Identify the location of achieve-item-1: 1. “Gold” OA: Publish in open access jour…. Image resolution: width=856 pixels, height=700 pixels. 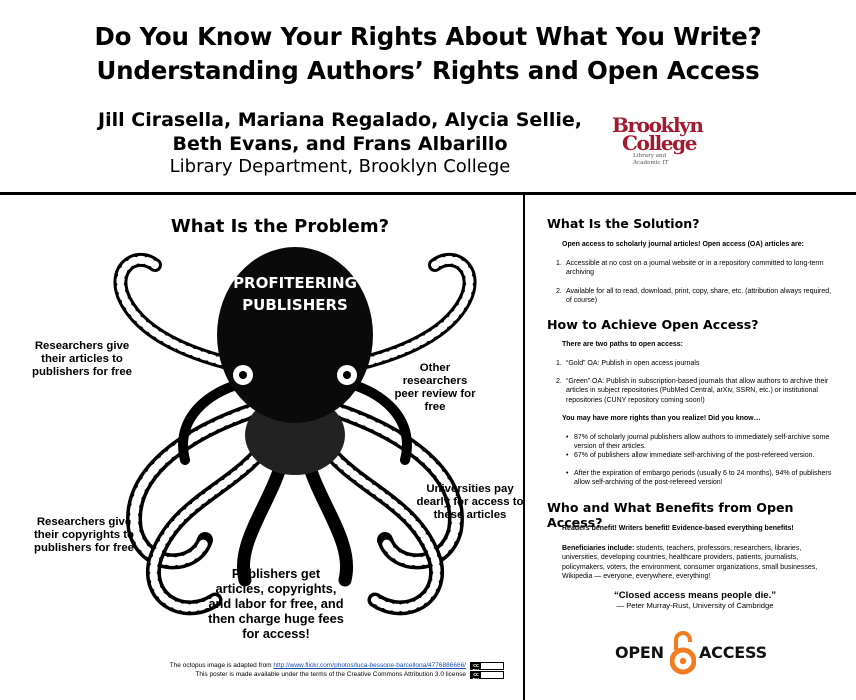
(628, 363).